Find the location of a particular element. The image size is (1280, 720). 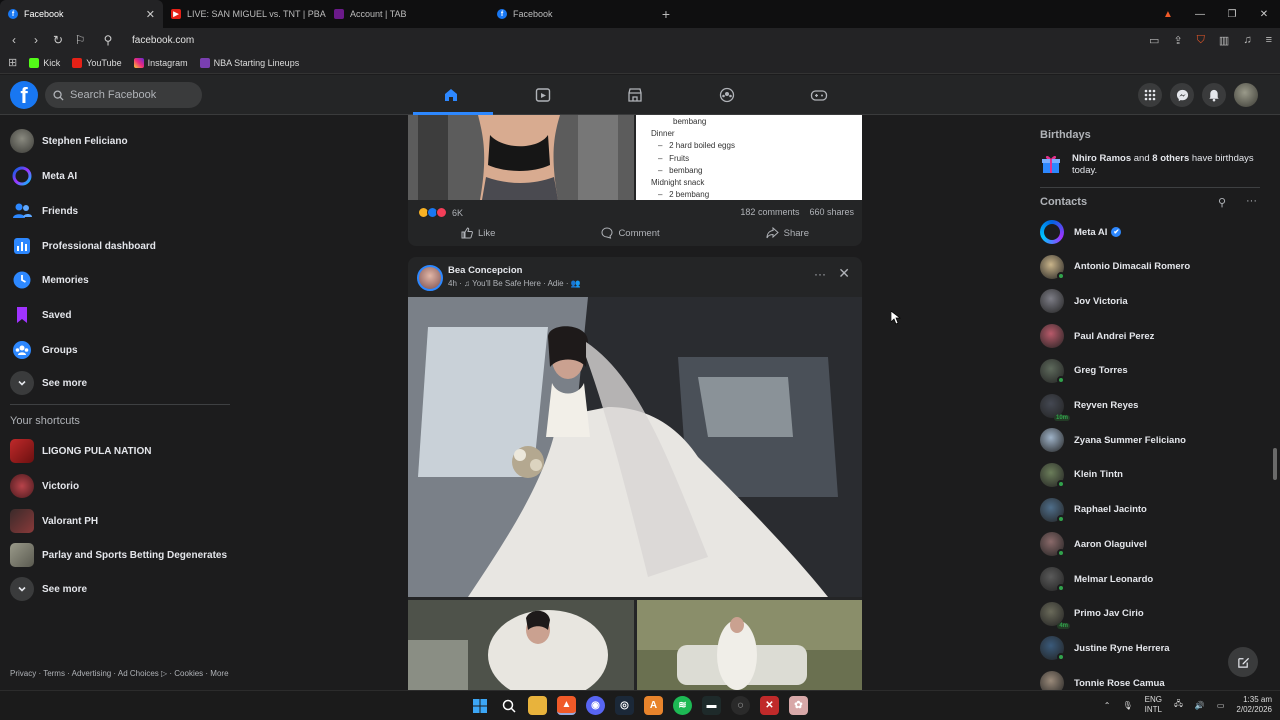

search-box is located at coordinates (123, 95).